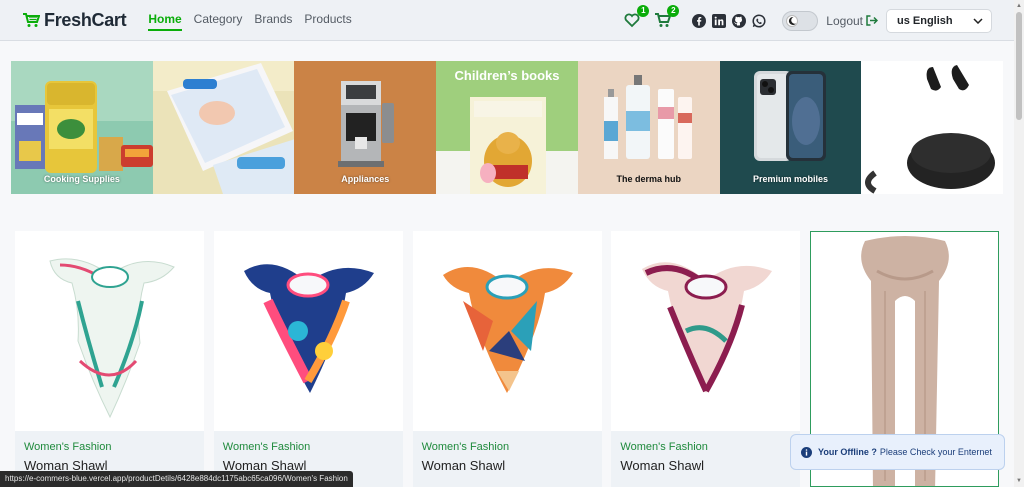  What do you see at coordinates (844, 20) in the screenshot?
I see `logout-label: Logout` at bounding box center [844, 20].